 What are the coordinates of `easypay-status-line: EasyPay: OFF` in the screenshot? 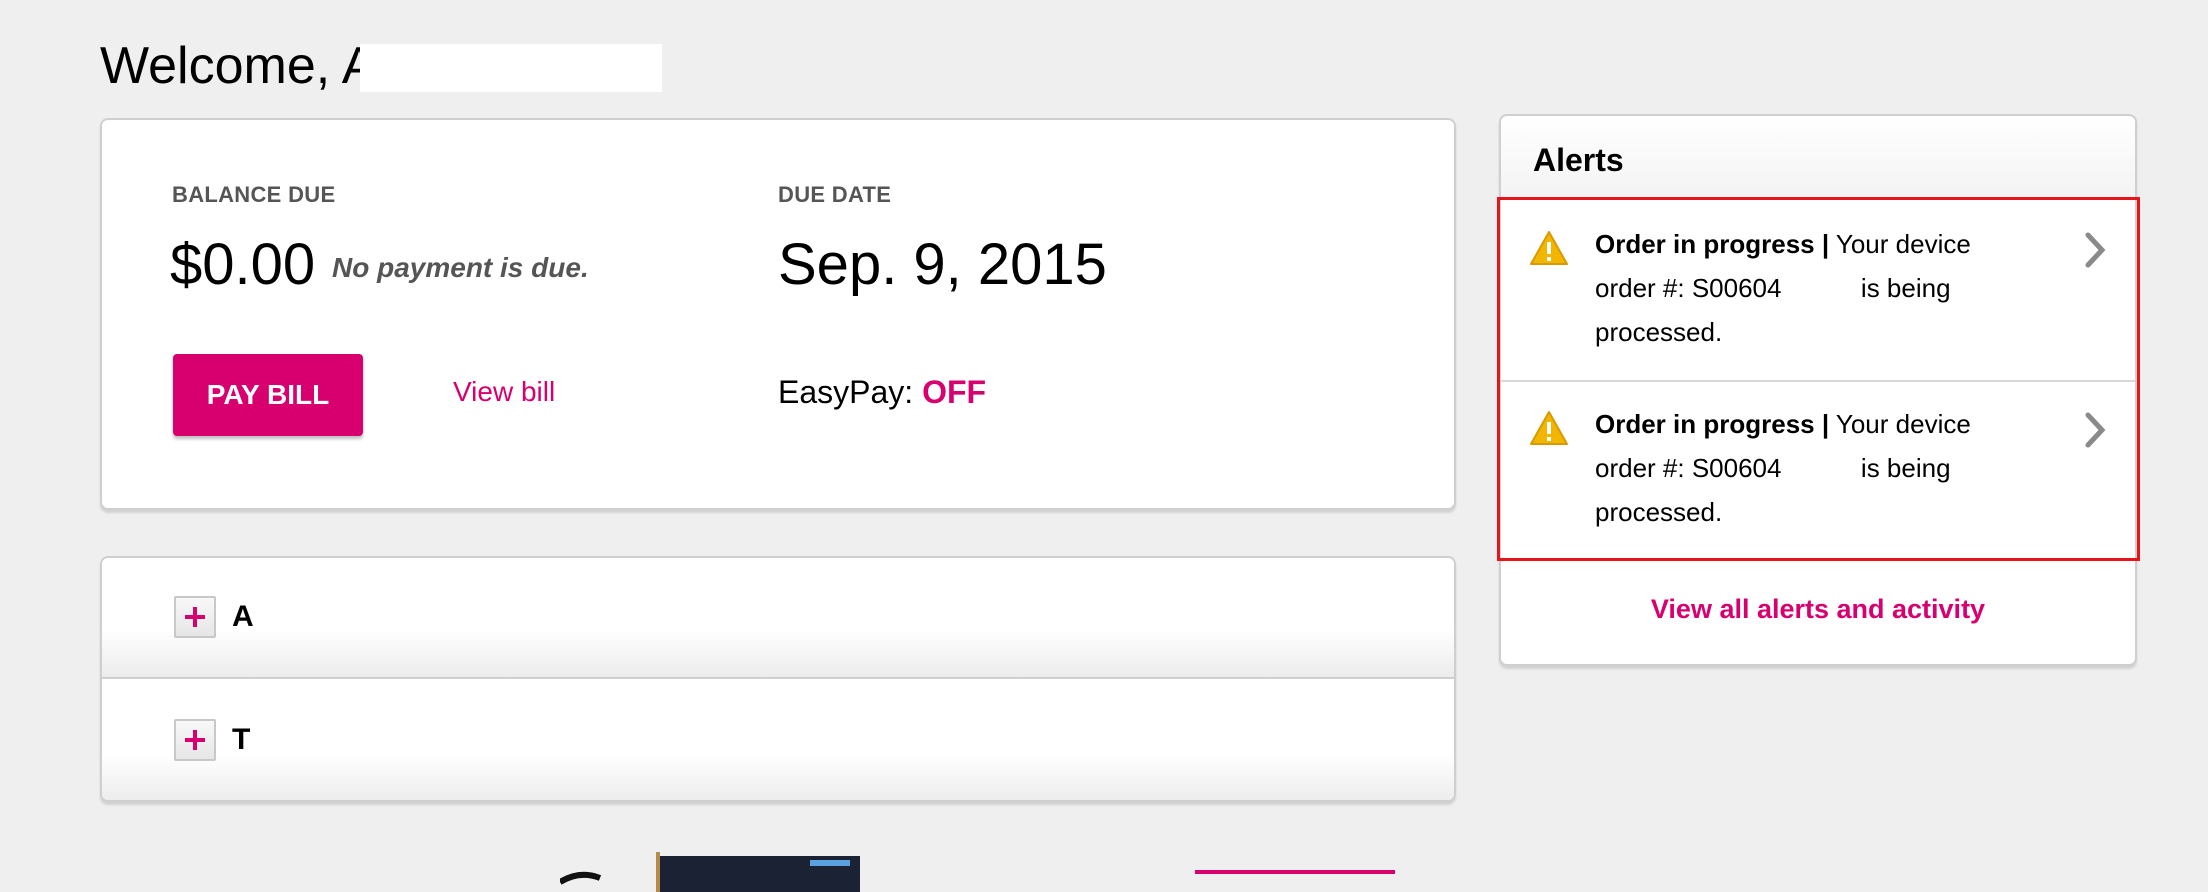 It's located at (882, 392).